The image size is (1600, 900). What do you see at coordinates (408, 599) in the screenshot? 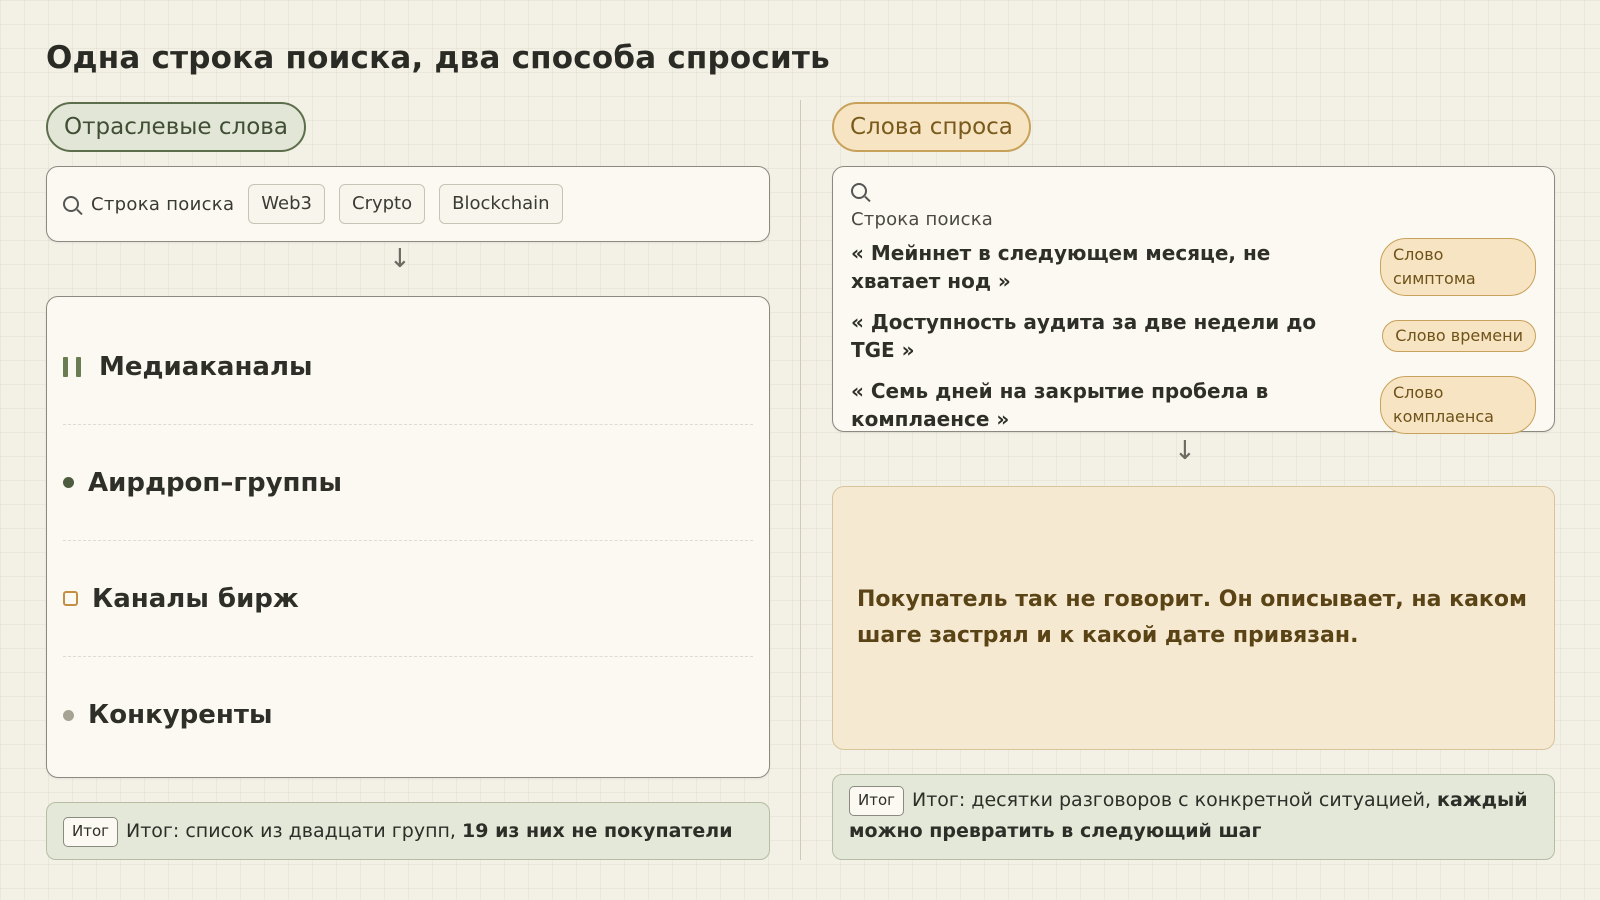
I see `list-item: Каналы бирж` at bounding box center [408, 599].